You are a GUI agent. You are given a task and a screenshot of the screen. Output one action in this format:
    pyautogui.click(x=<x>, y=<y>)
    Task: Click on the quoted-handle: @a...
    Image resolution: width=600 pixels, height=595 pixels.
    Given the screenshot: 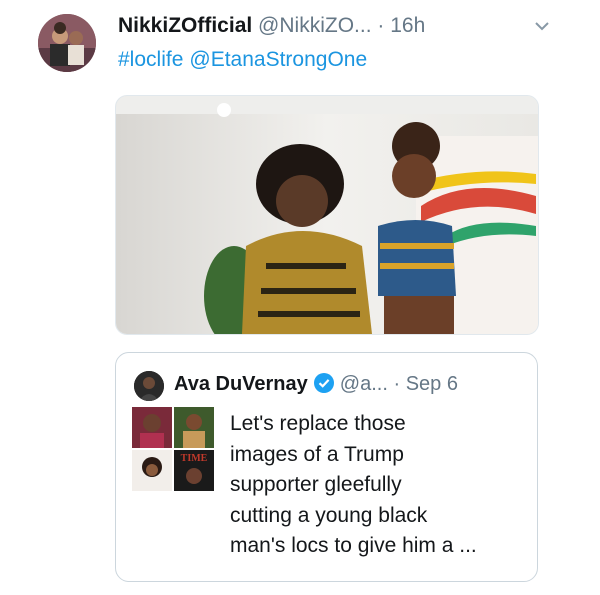 What is the action you would take?
    pyautogui.click(x=364, y=384)
    